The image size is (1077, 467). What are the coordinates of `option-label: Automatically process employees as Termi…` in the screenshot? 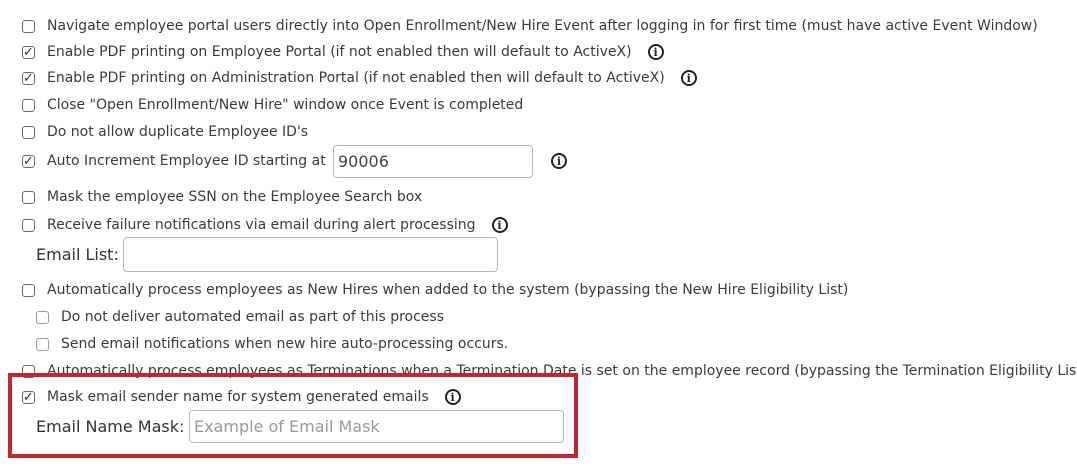 It's located at (562, 371).